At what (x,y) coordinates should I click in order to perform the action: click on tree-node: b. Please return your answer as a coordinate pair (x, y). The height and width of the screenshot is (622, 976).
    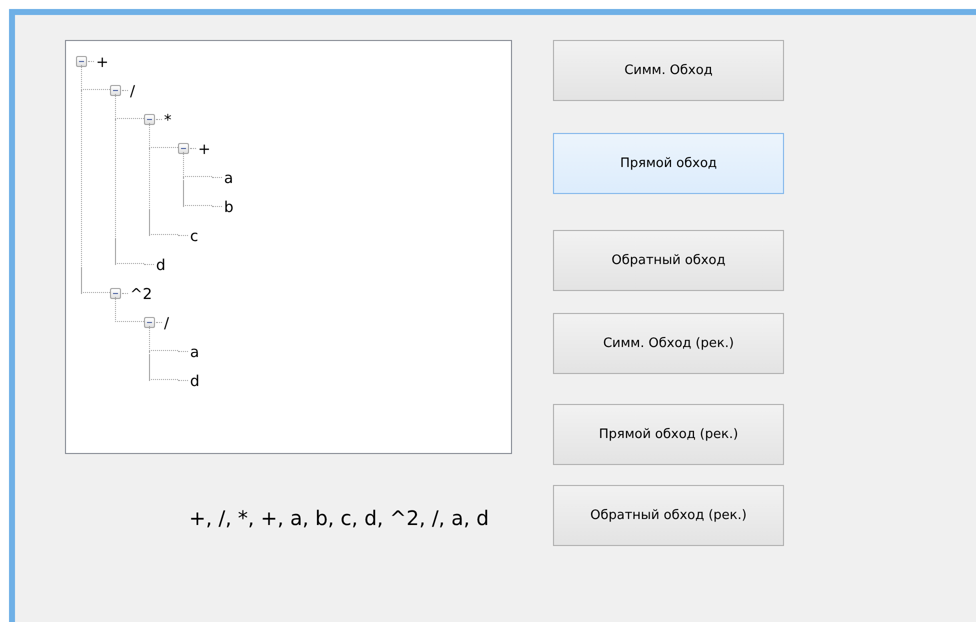
    Looking at the image, I should click on (229, 207).